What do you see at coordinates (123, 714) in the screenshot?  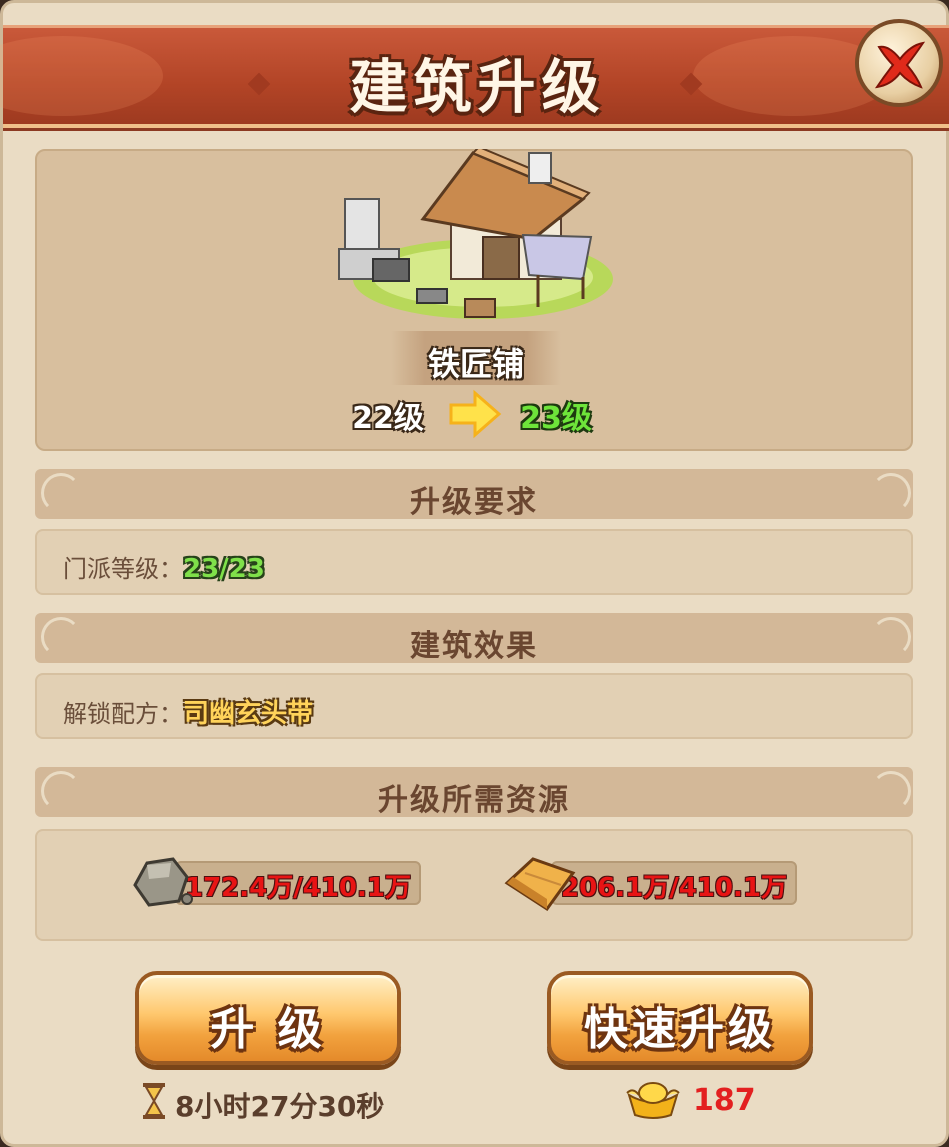 I see `effect-label: 解锁配方：` at bounding box center [123, 714].